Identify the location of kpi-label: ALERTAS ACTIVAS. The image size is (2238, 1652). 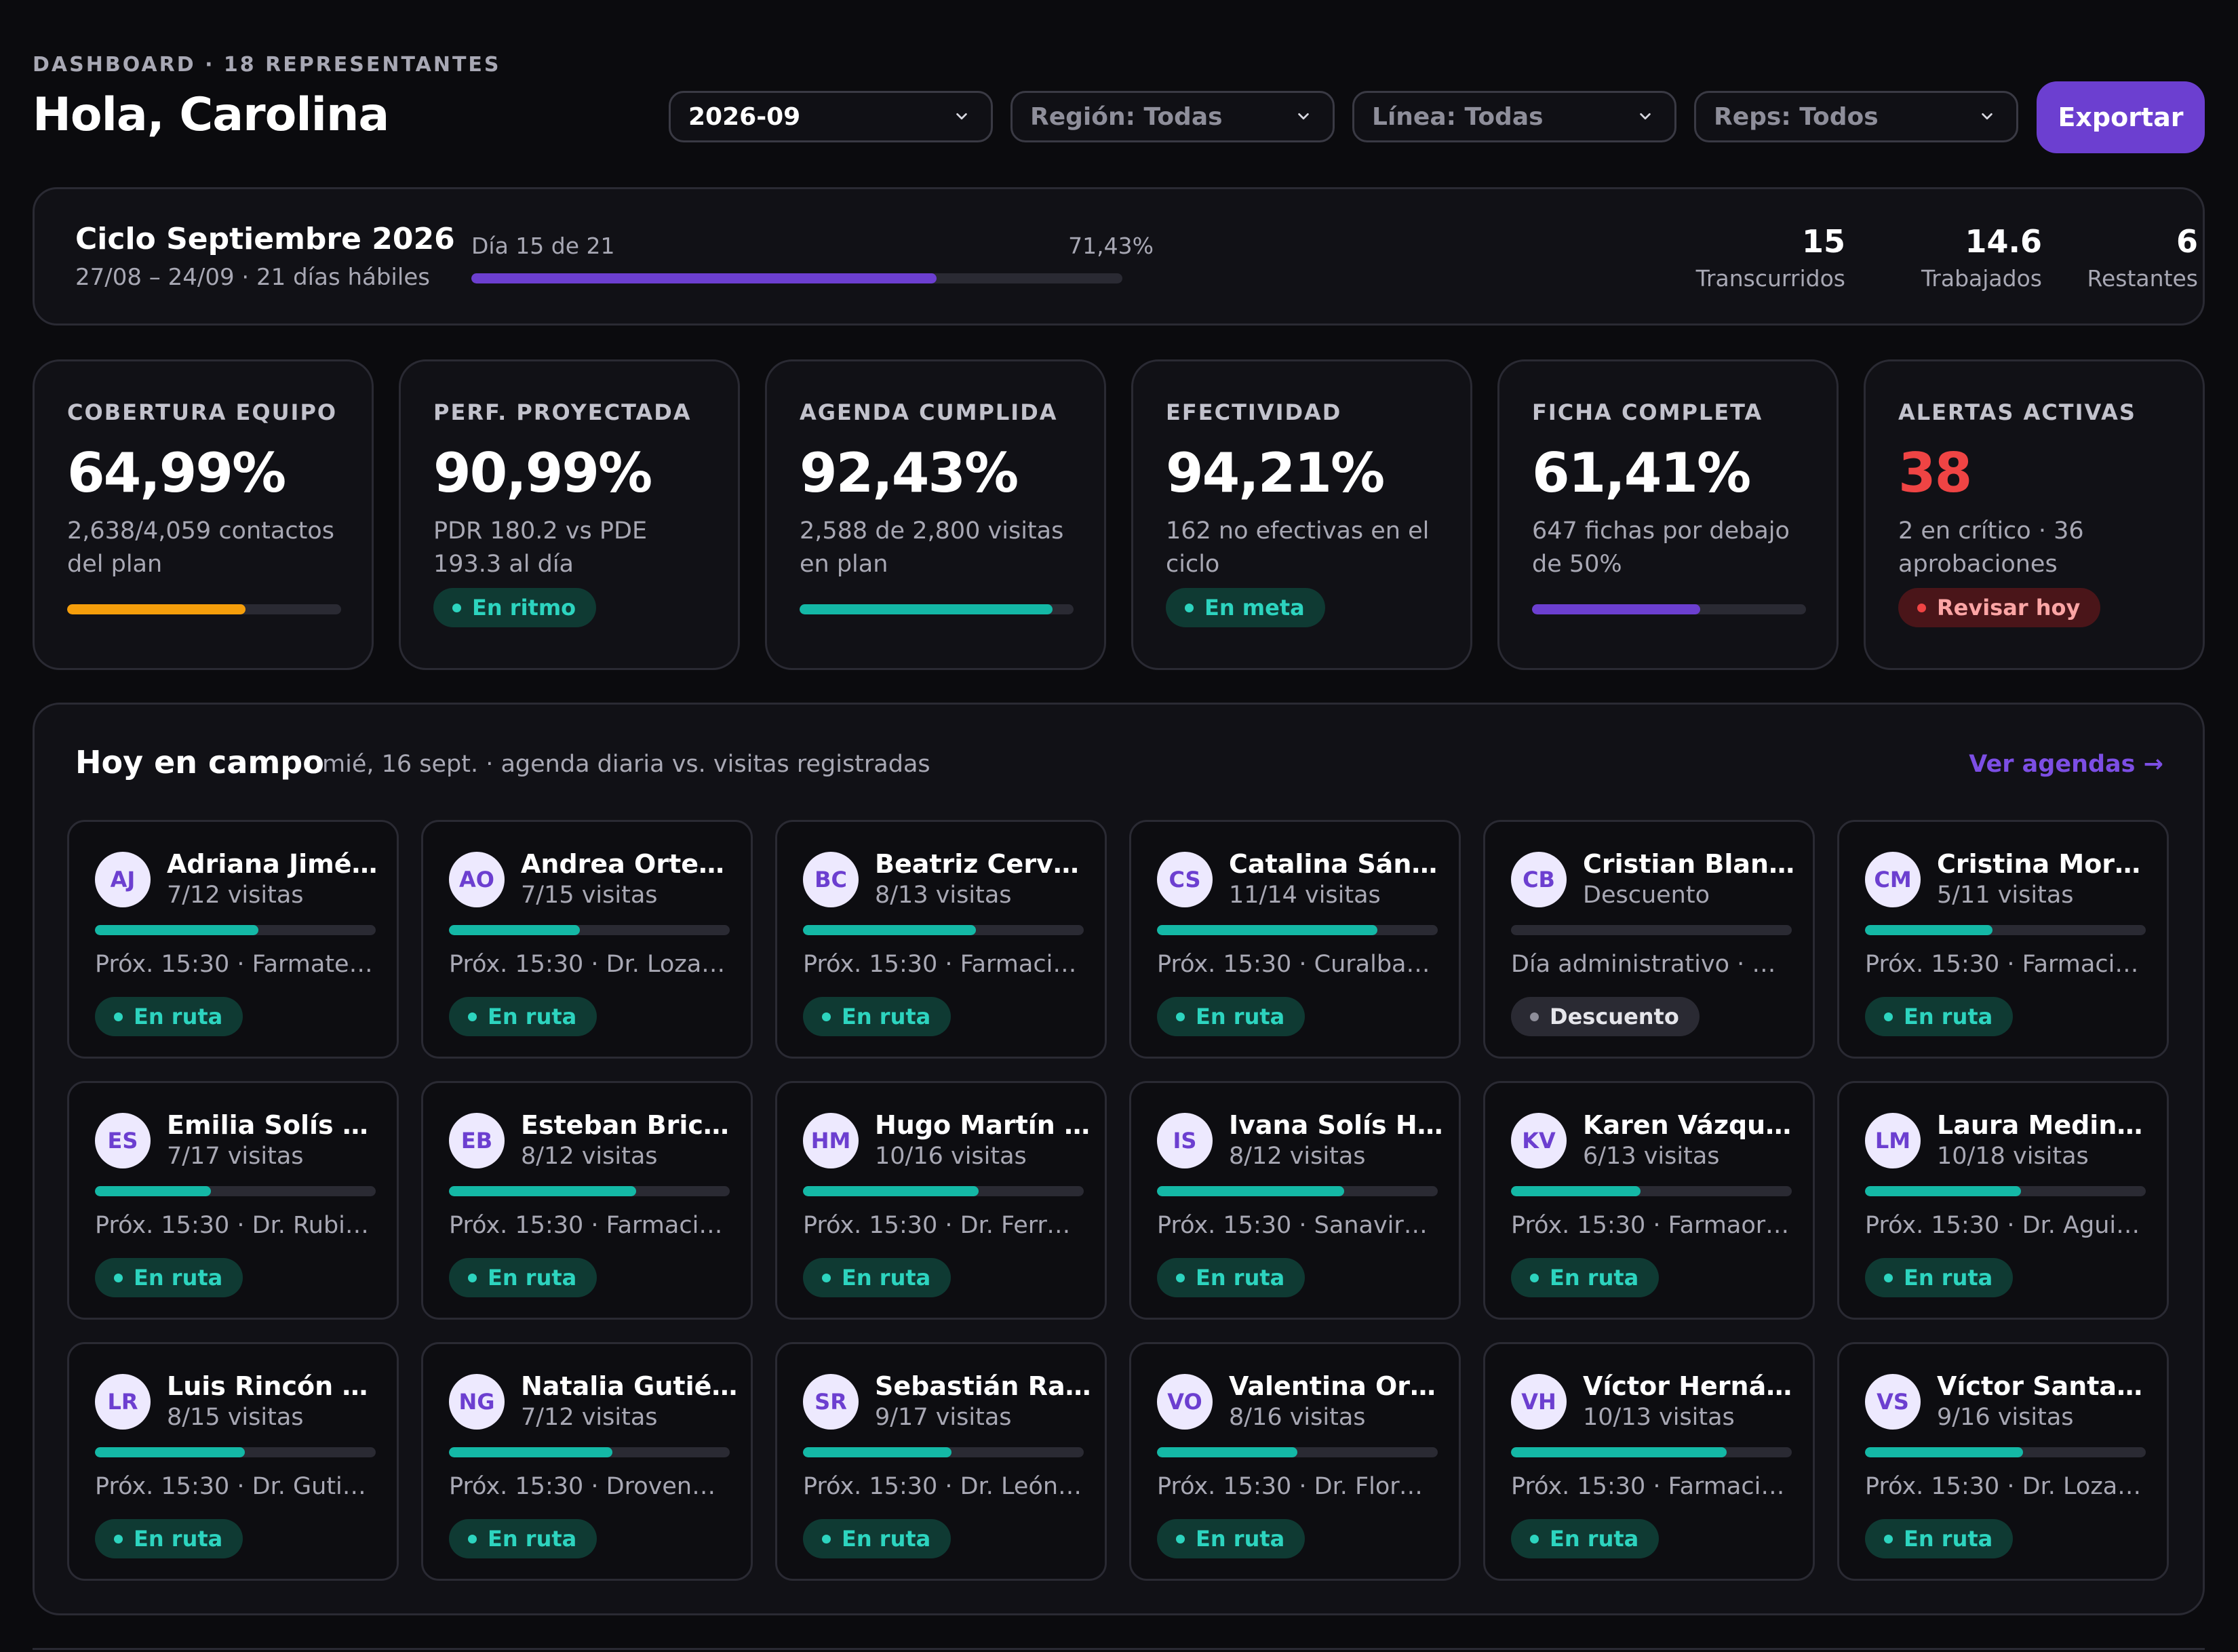
(2017, 412).